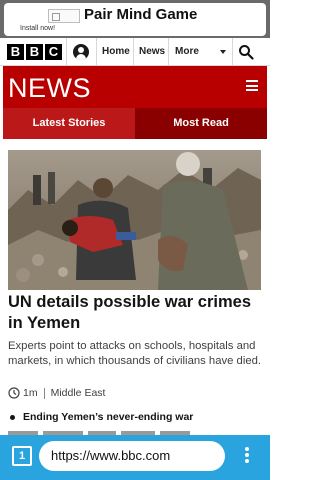 This screenshot has height=480, width=320. I want to click on tab-switcher-button: 1, so click(22, 456).